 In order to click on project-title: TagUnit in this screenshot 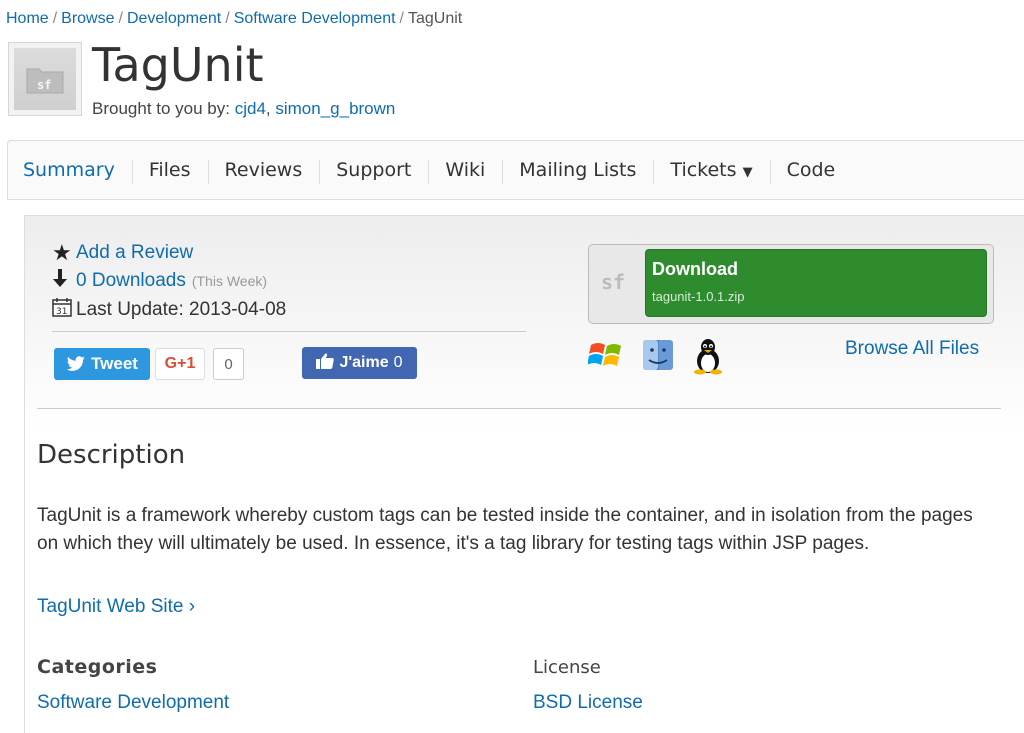, I will do `click(178, 65)`.